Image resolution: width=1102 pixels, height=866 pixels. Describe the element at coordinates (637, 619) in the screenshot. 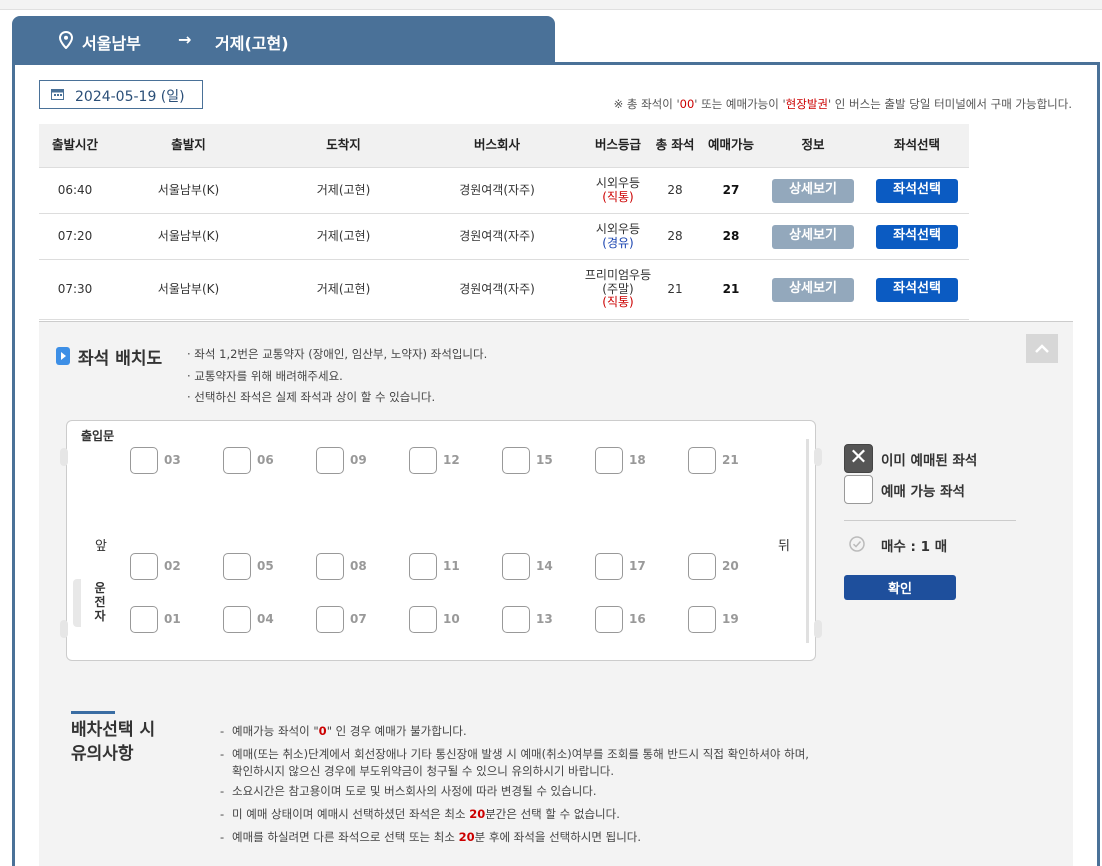

I see `seat-number: 16` at that location.